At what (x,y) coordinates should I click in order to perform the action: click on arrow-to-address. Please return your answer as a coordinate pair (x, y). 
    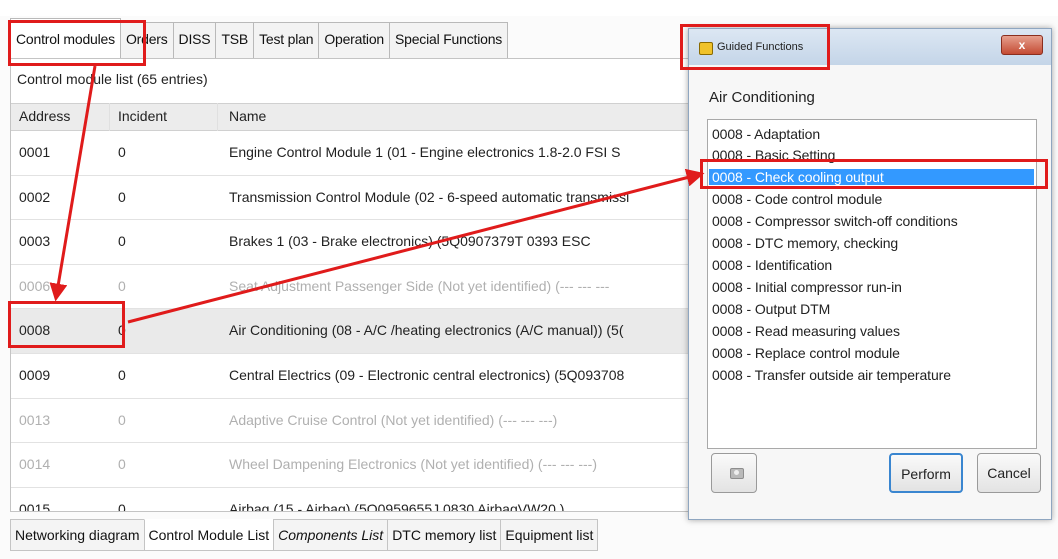
    Looking at the image, I should click on (73, 183).